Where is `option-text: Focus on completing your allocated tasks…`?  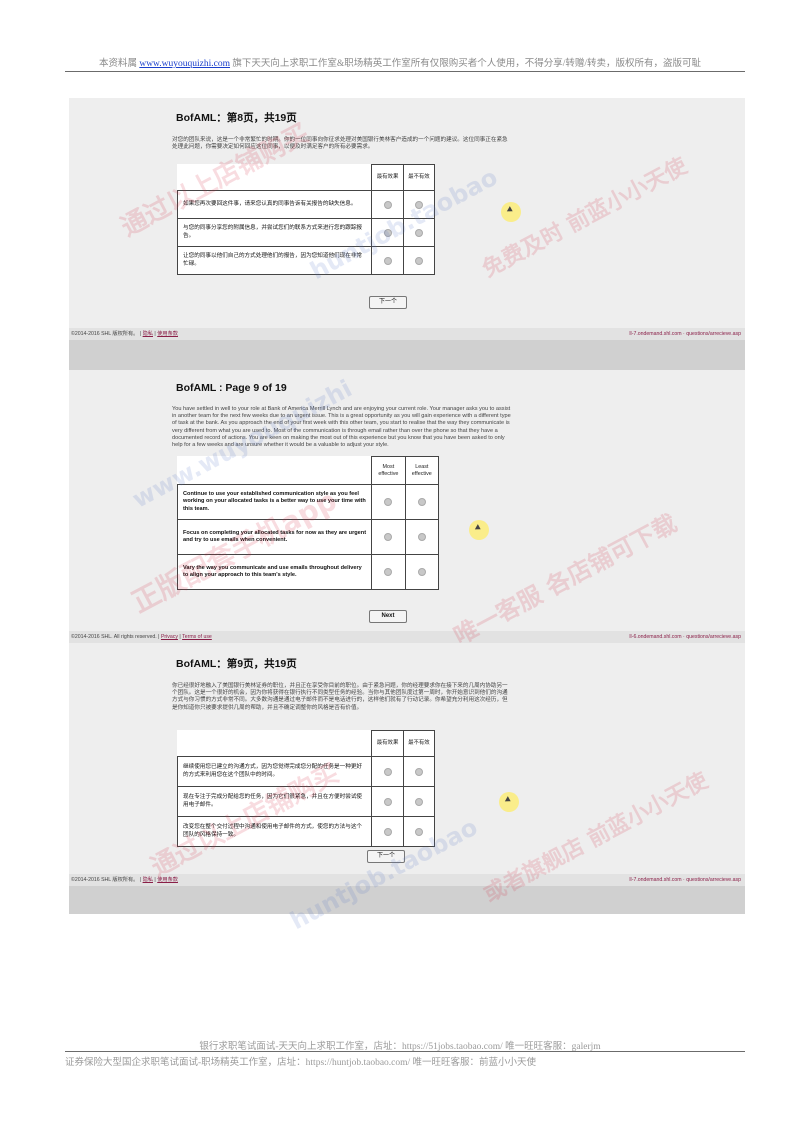
option-text: Focus on completing your allocated tasks… is located at coordinates (274, 537).